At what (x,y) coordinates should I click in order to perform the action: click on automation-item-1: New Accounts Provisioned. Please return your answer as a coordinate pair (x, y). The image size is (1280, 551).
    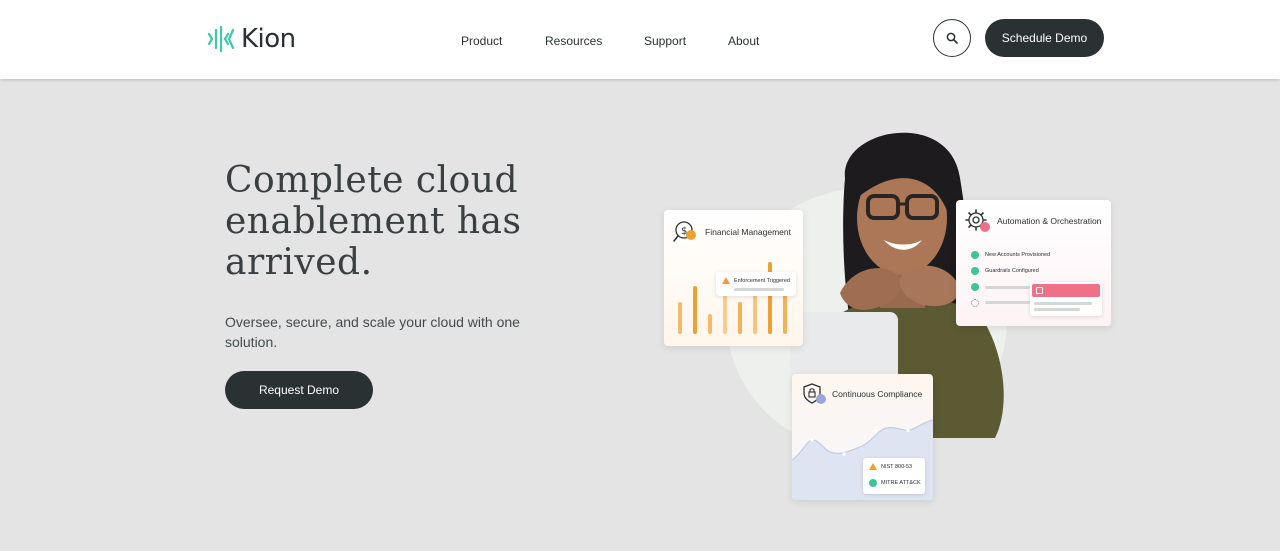
    Looking at the image, I should click on (1018, 255).